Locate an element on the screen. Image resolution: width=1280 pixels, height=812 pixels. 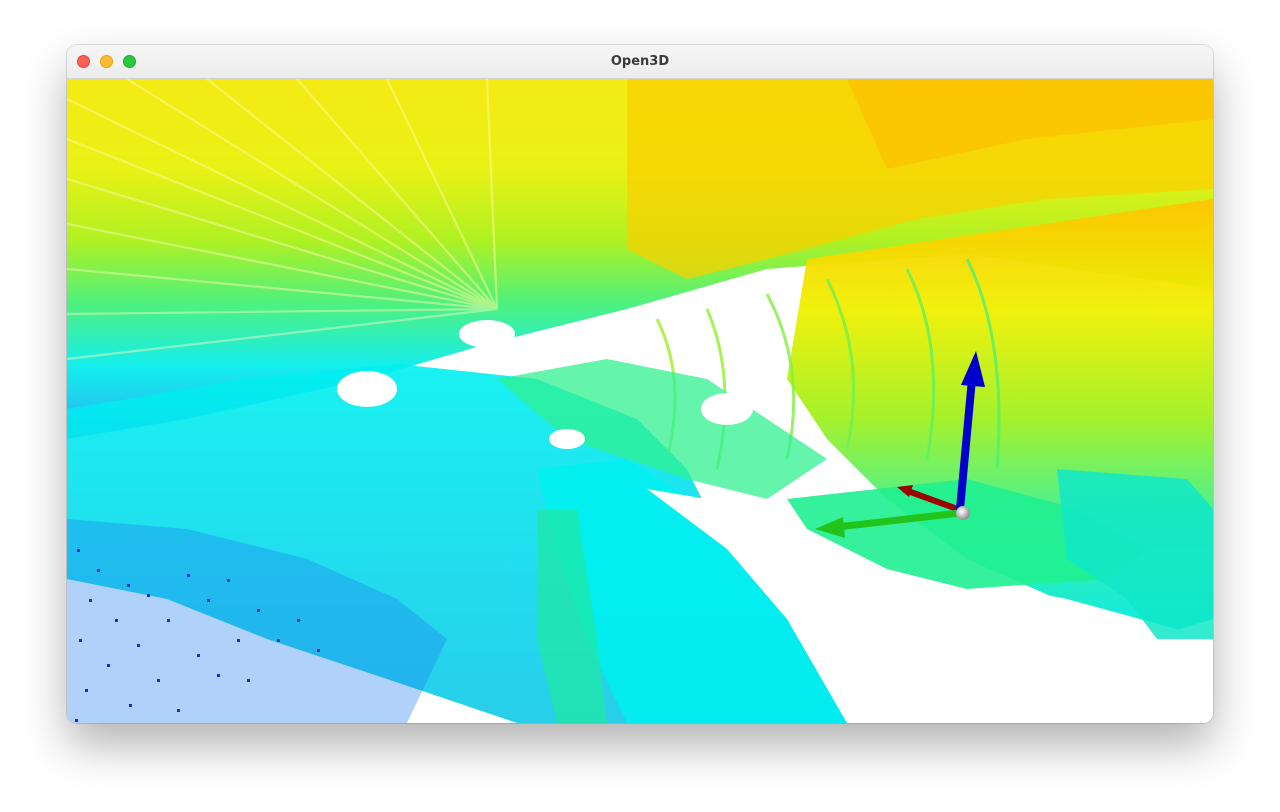
title-bar: Open3D is located at coordinates (640, 62).